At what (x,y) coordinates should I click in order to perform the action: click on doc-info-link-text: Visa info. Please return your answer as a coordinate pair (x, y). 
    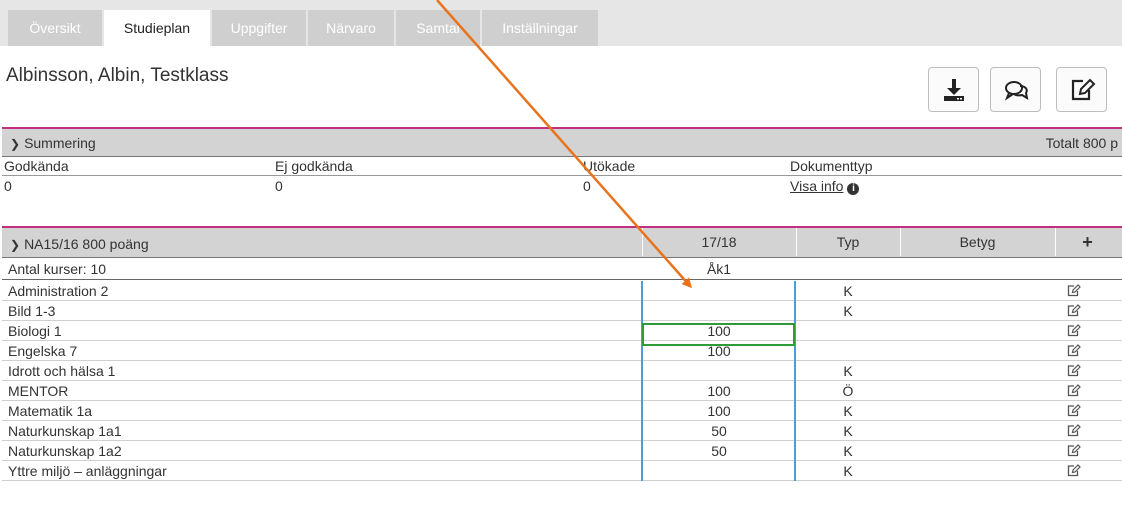
    Looking at the image, I should click on (816, 186).